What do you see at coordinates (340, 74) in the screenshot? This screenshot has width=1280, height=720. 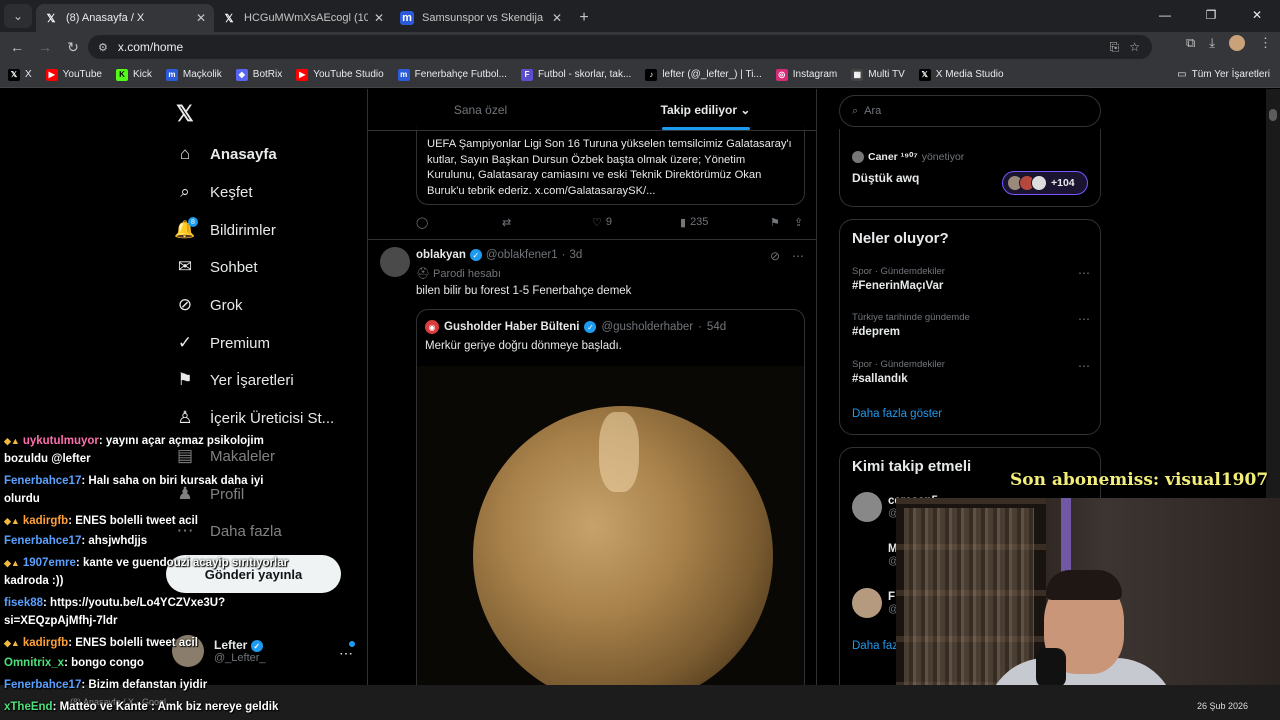 I see `bookmark-item: ▶ YouTube Studio` at bounding box center [340, 74].